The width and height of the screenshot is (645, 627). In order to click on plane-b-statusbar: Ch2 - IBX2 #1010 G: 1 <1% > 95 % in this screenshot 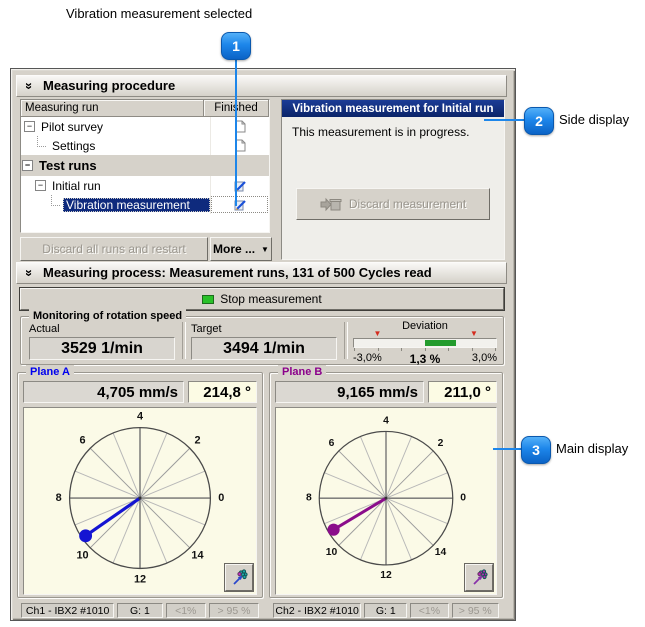, I will do `click(386, 610)`.